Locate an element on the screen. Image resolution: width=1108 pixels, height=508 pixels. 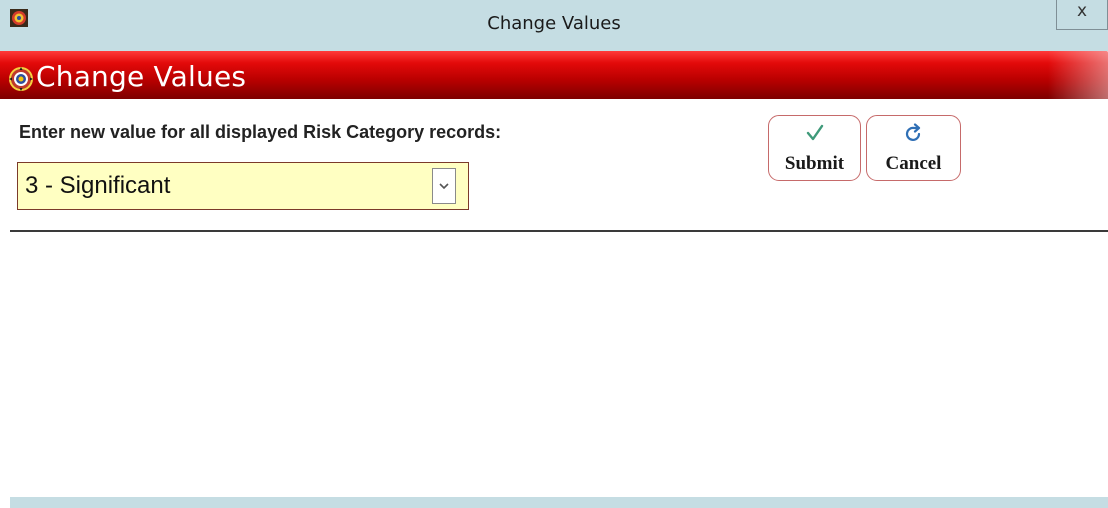
status-bar is located at coordinates (559, 502).